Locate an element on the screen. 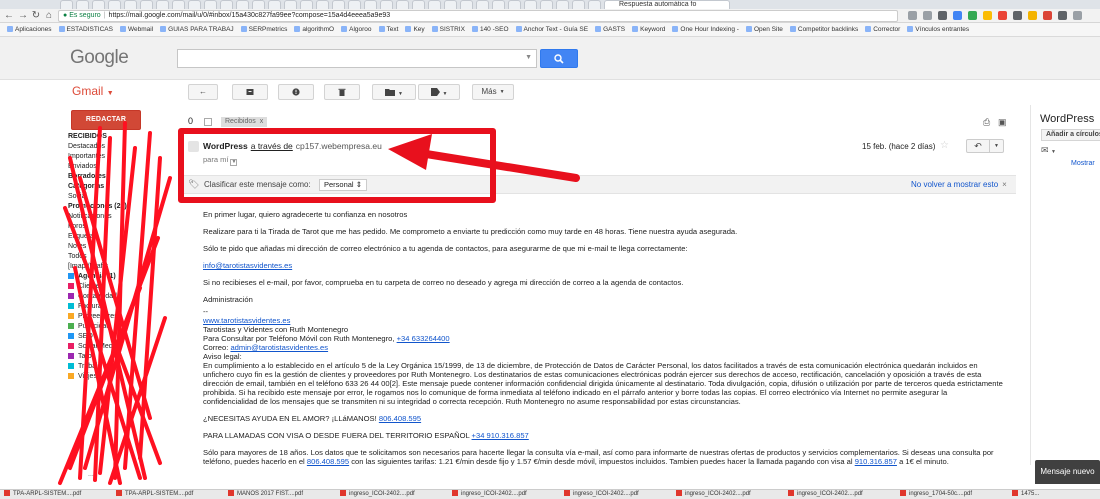 The image size is (1100, 499). new-message-button: Mensaje nuevo is located at coordinates (1067, 472).